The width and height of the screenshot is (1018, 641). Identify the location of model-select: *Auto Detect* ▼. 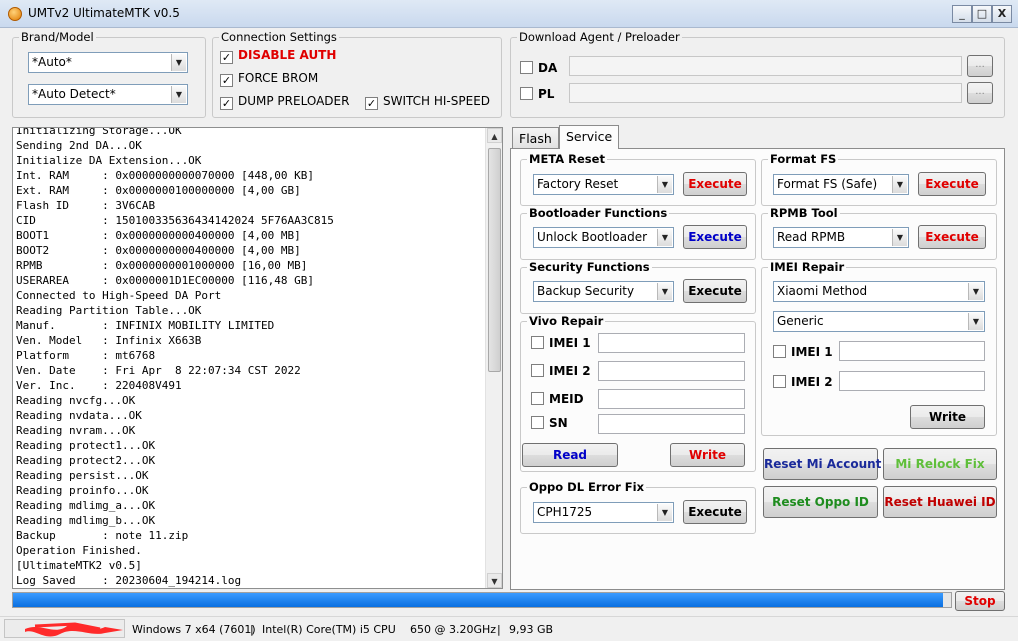
(108, 94).